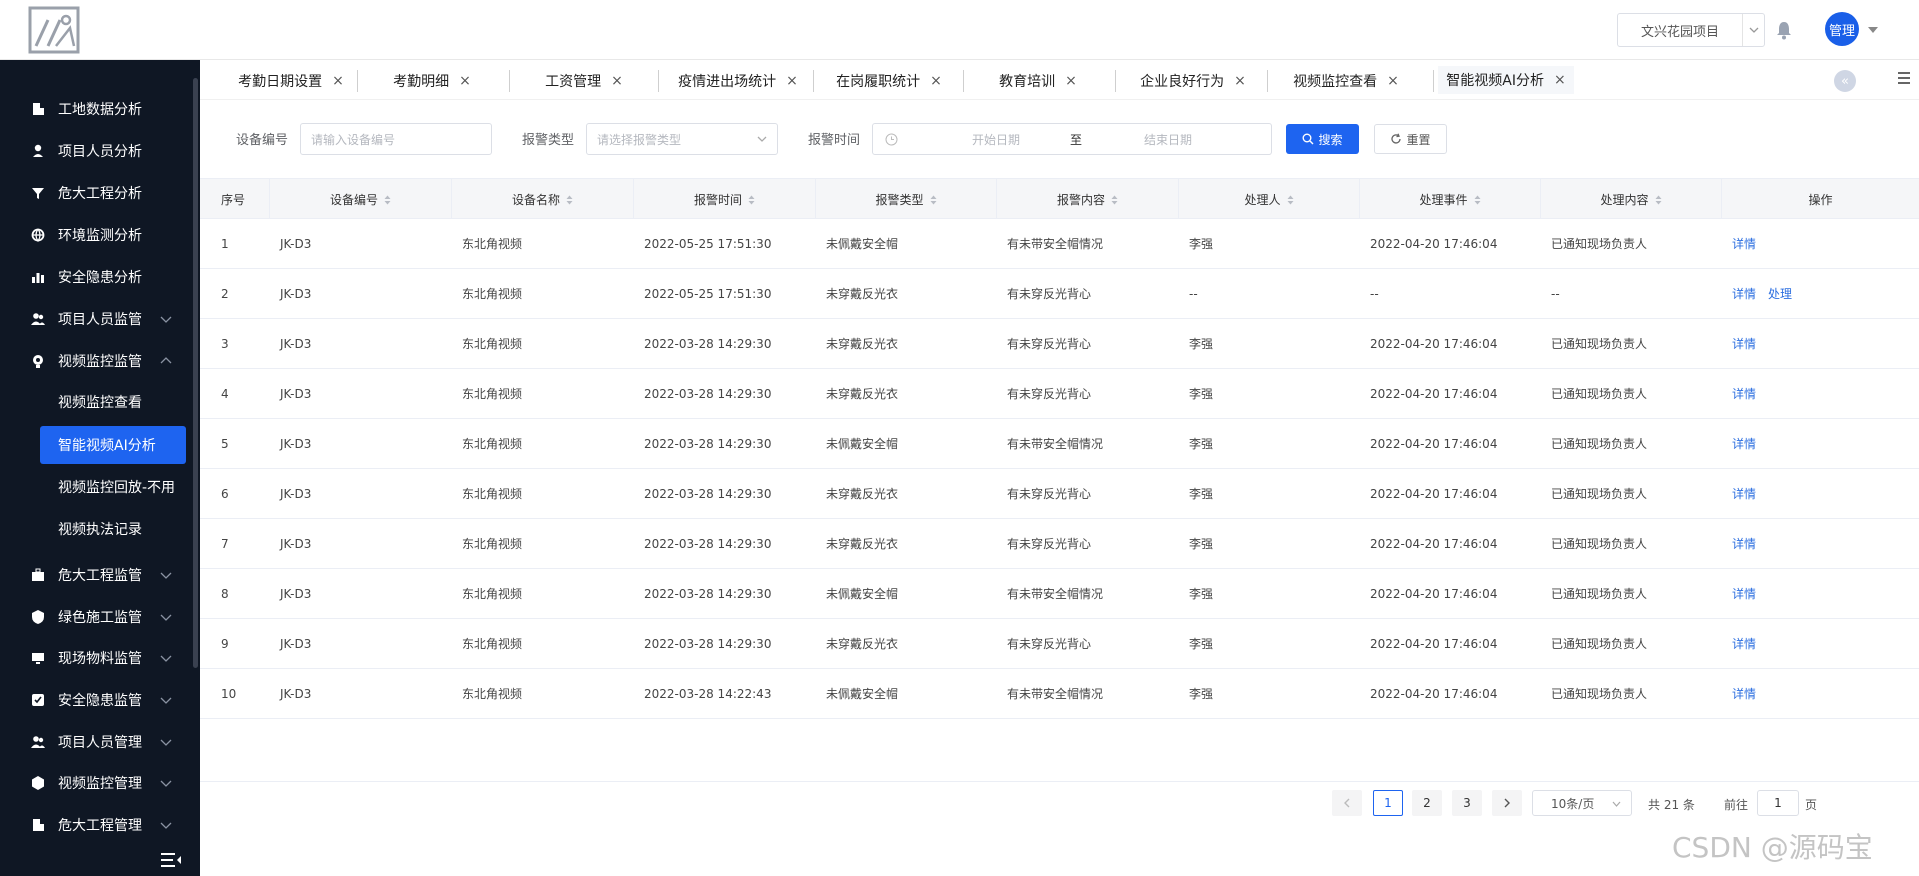 The height and width of the screenshot is (876, 1919). What do you see at coordinates (100, 826) in the screenshot?
I see `sidebar-item-label: 危大工程管理` at bounding box center [100, 826].